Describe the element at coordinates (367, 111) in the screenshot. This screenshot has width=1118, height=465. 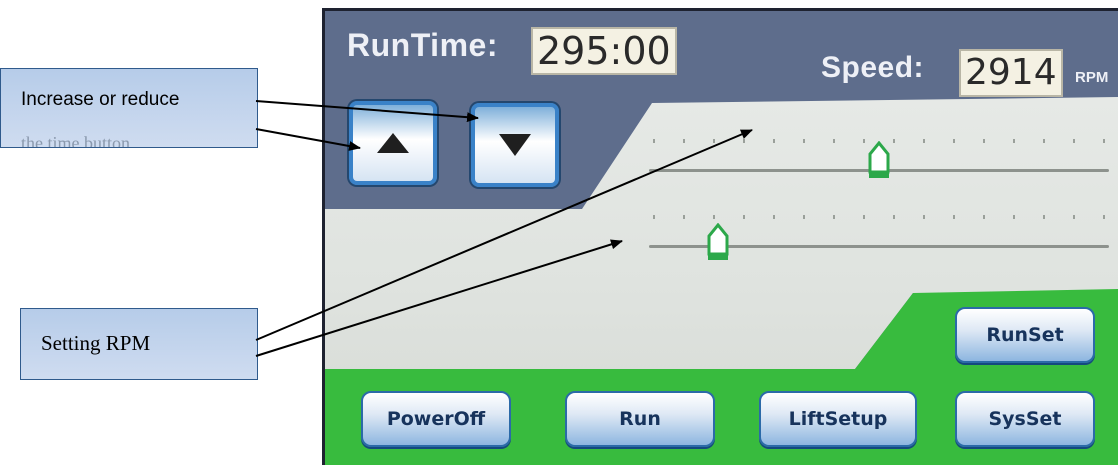
I see `arrow-to-decrease-button` at that location.